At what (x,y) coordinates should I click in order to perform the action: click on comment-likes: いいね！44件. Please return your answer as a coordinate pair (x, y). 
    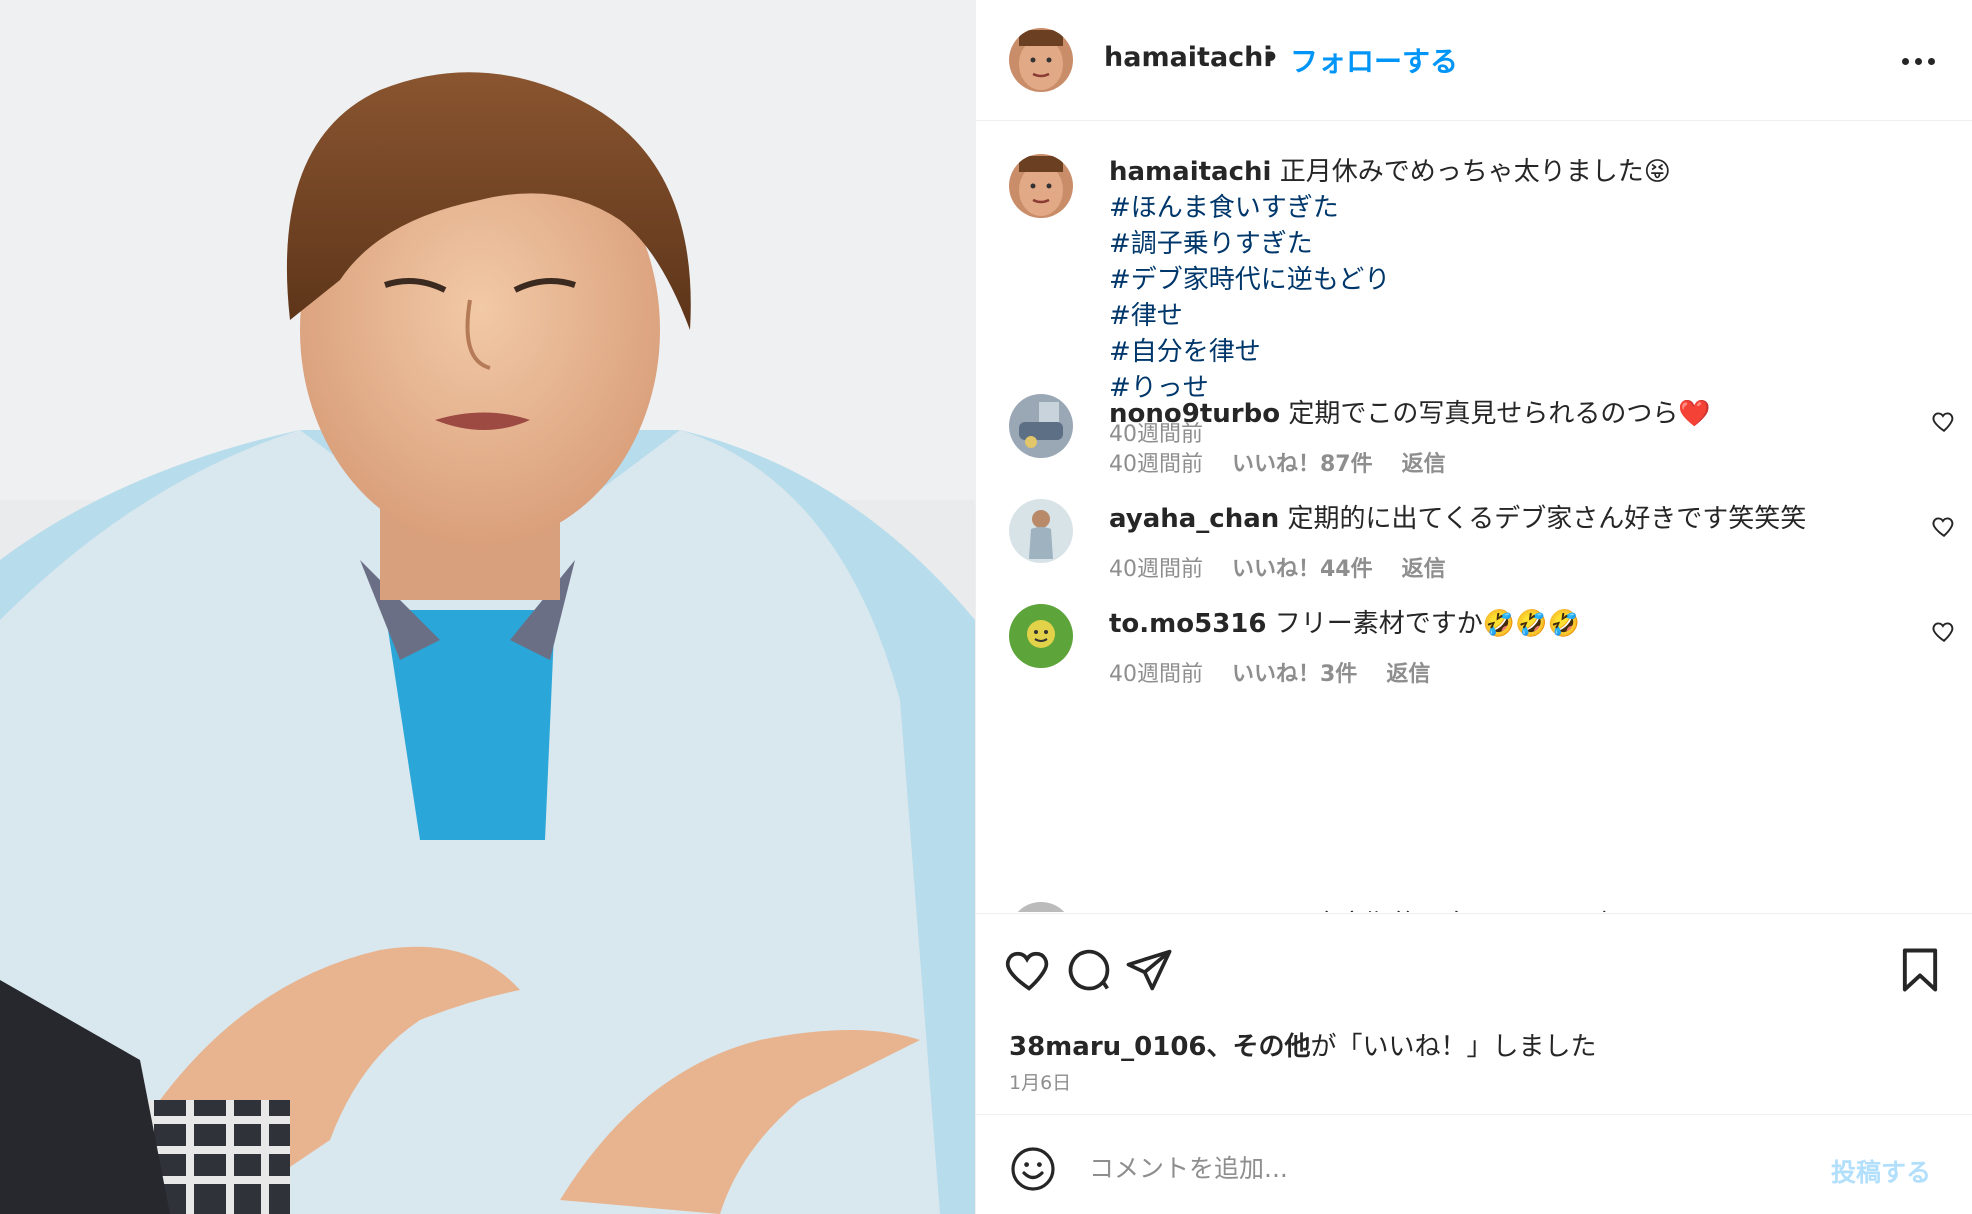
    Looking at the image, I should click on (1302, 569).